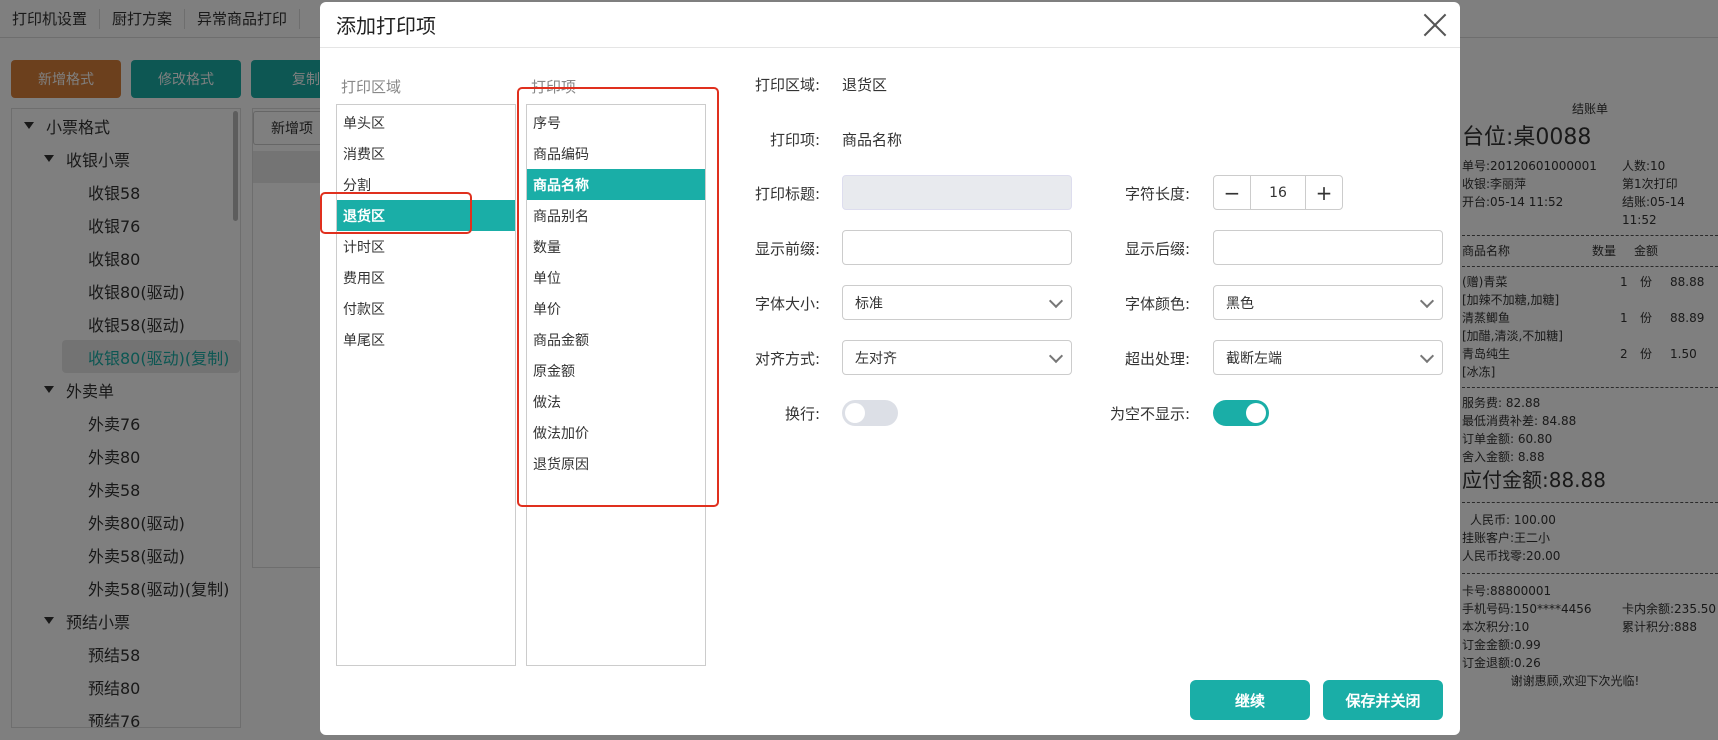 This screenshot has height=740, width=1718. I want to click on dialog-title: 添加打印项, so click(386, 26).